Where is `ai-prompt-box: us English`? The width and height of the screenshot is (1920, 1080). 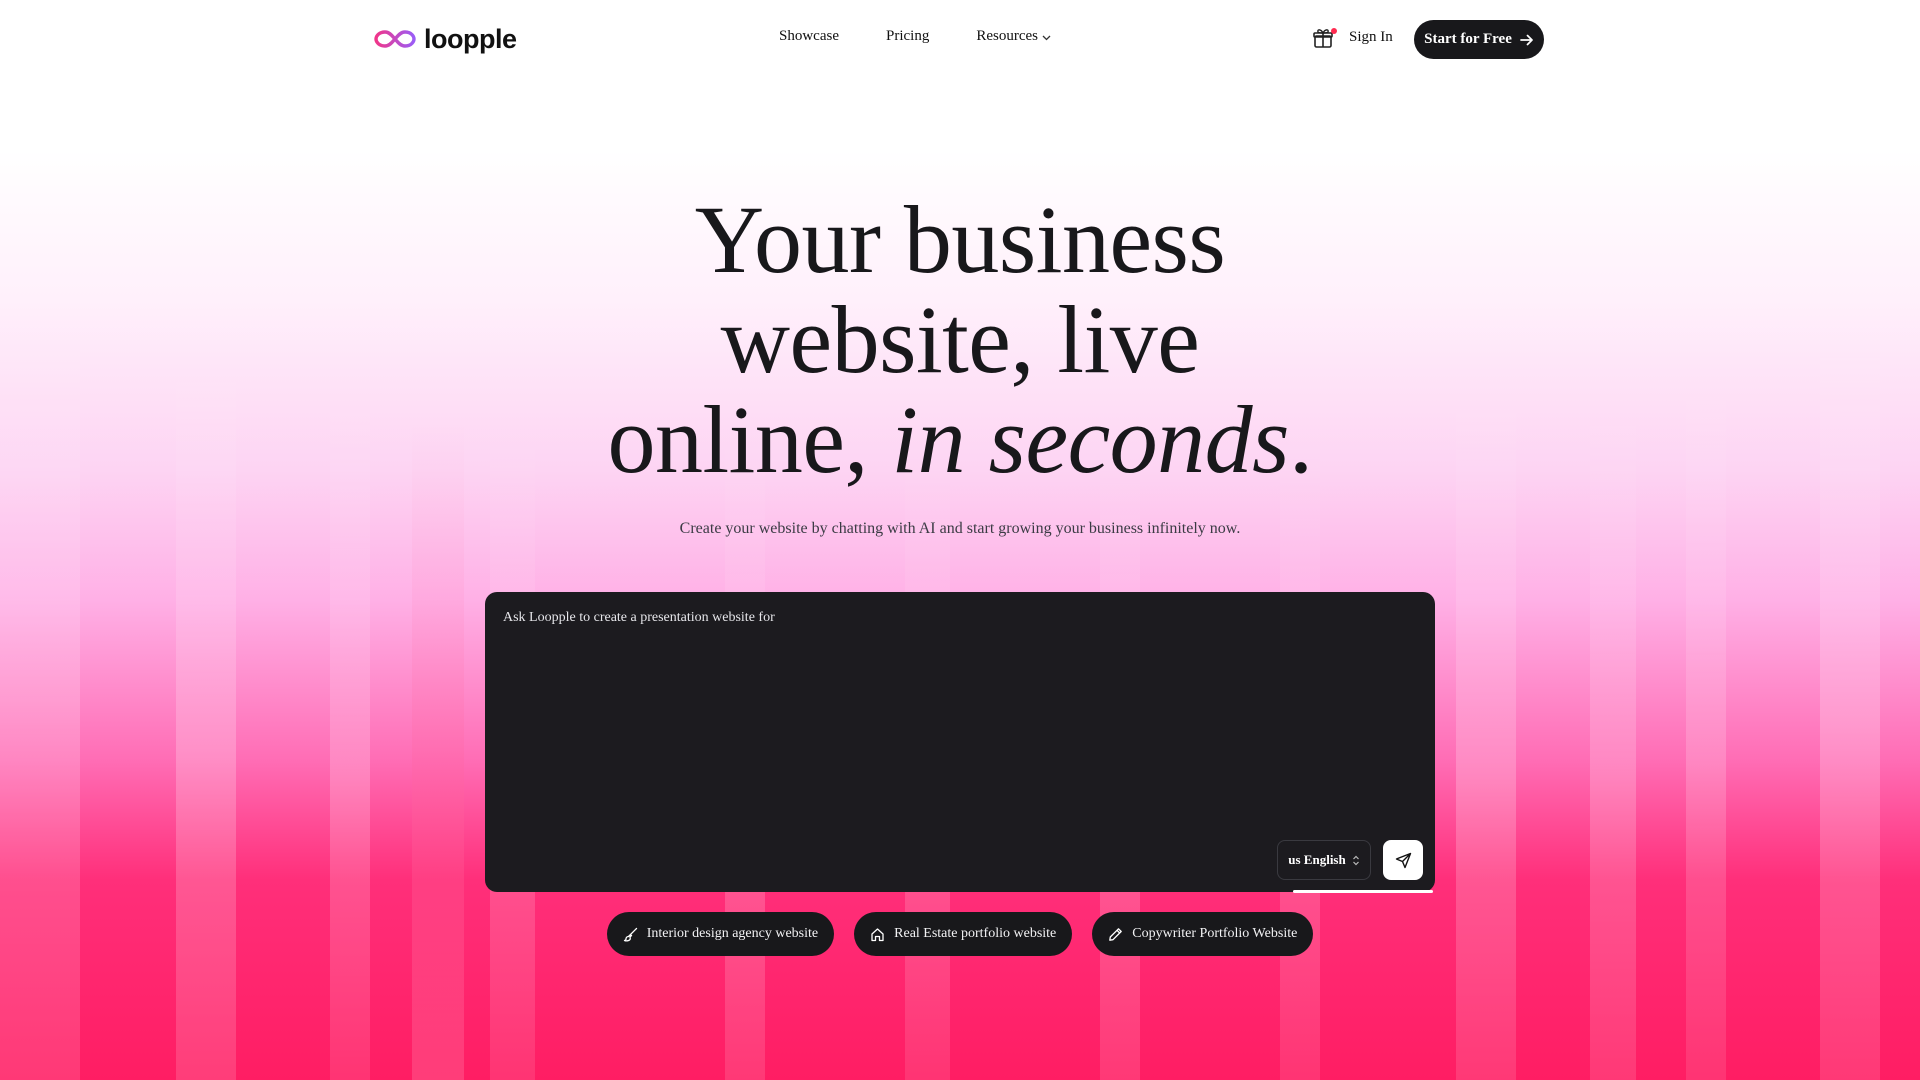 ai-prompt-box: us English is located at coordinates (960, 742).